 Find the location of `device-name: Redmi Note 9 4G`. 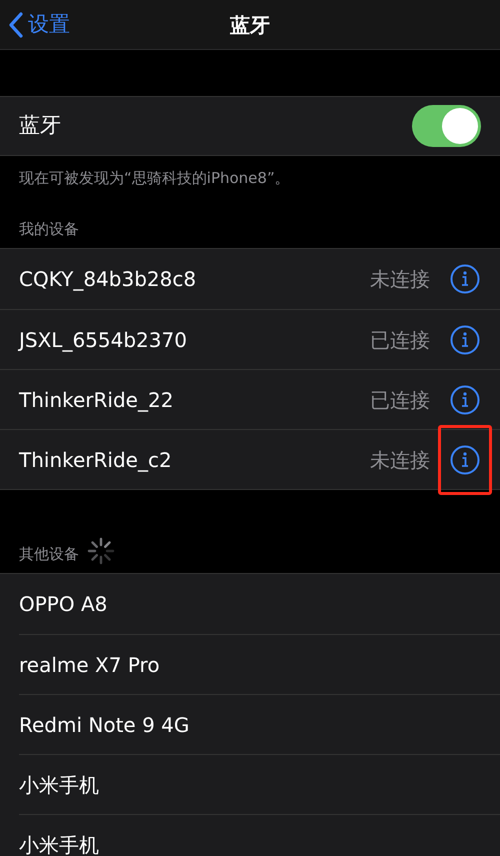

device-name: Redmi Note 9 4G is located at coordinates (104, 725).